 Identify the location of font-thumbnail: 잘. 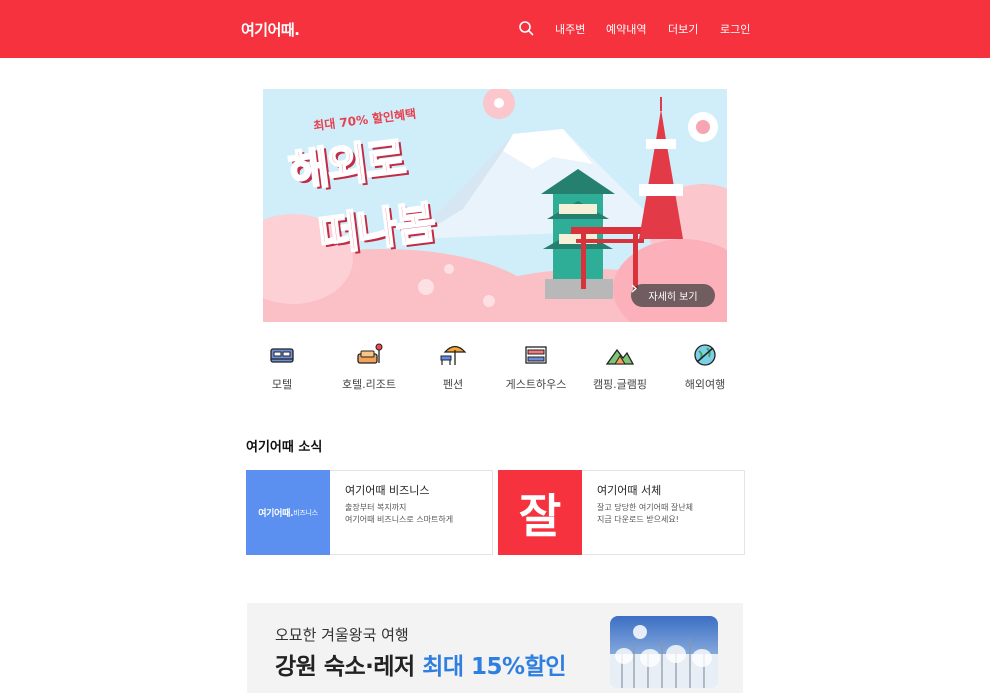
(540, 512).